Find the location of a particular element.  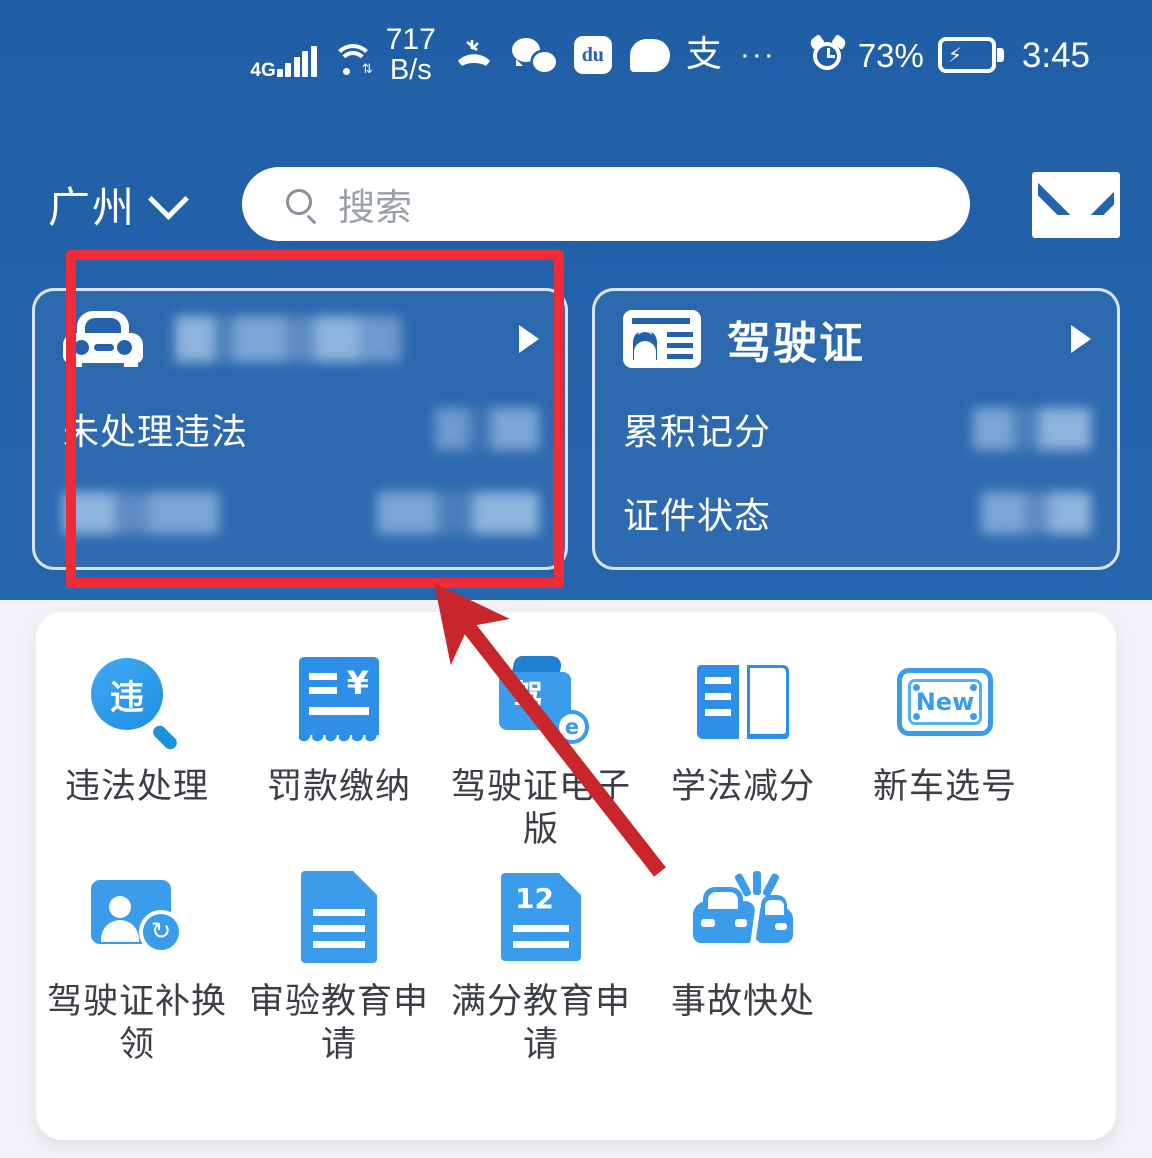

vehicle-card-arrow-icon is located at coordinates (529, 339).